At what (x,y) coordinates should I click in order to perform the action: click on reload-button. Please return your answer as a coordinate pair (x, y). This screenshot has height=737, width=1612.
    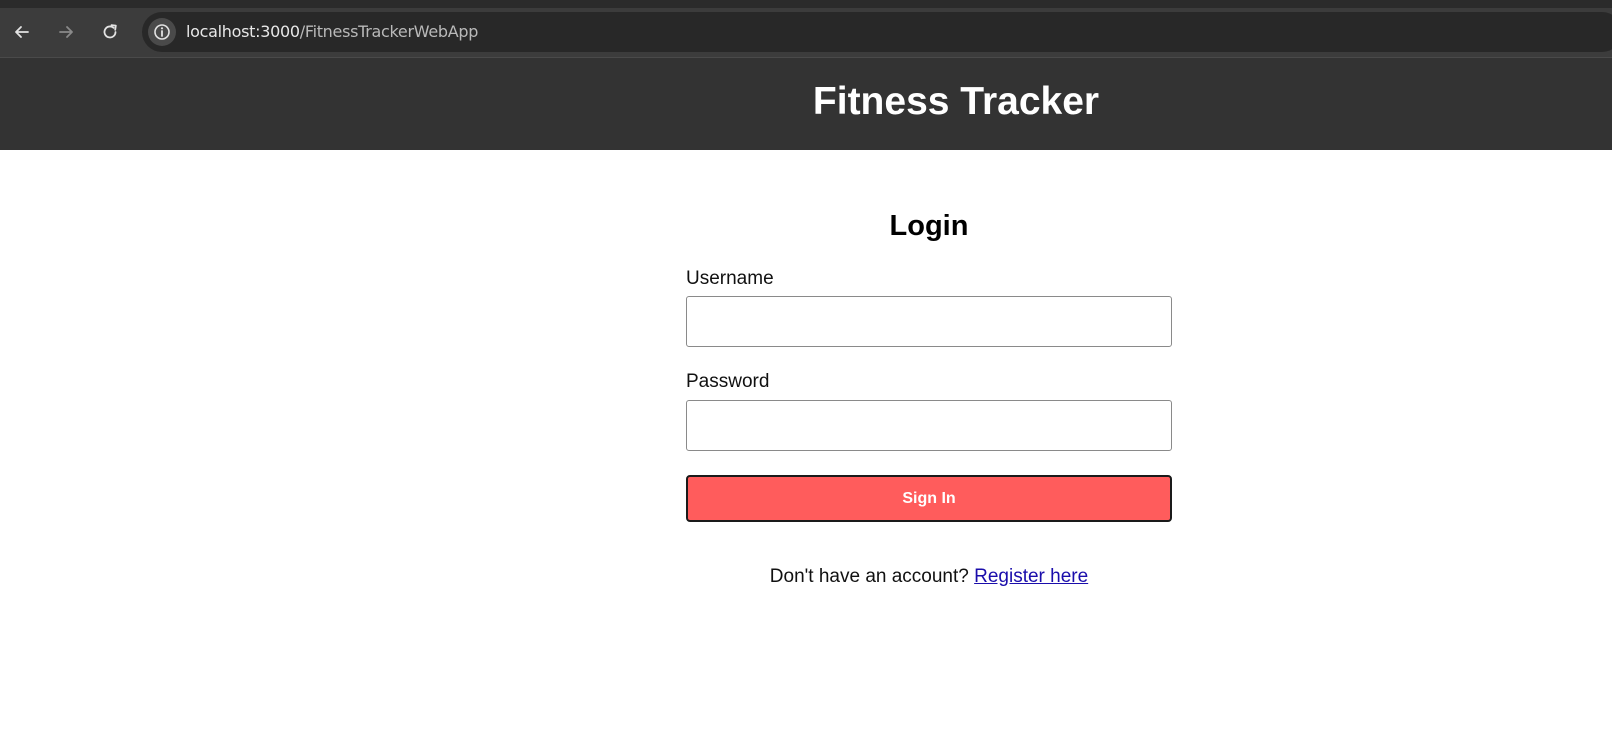
    Looking at the image, I should click on (110, 32).